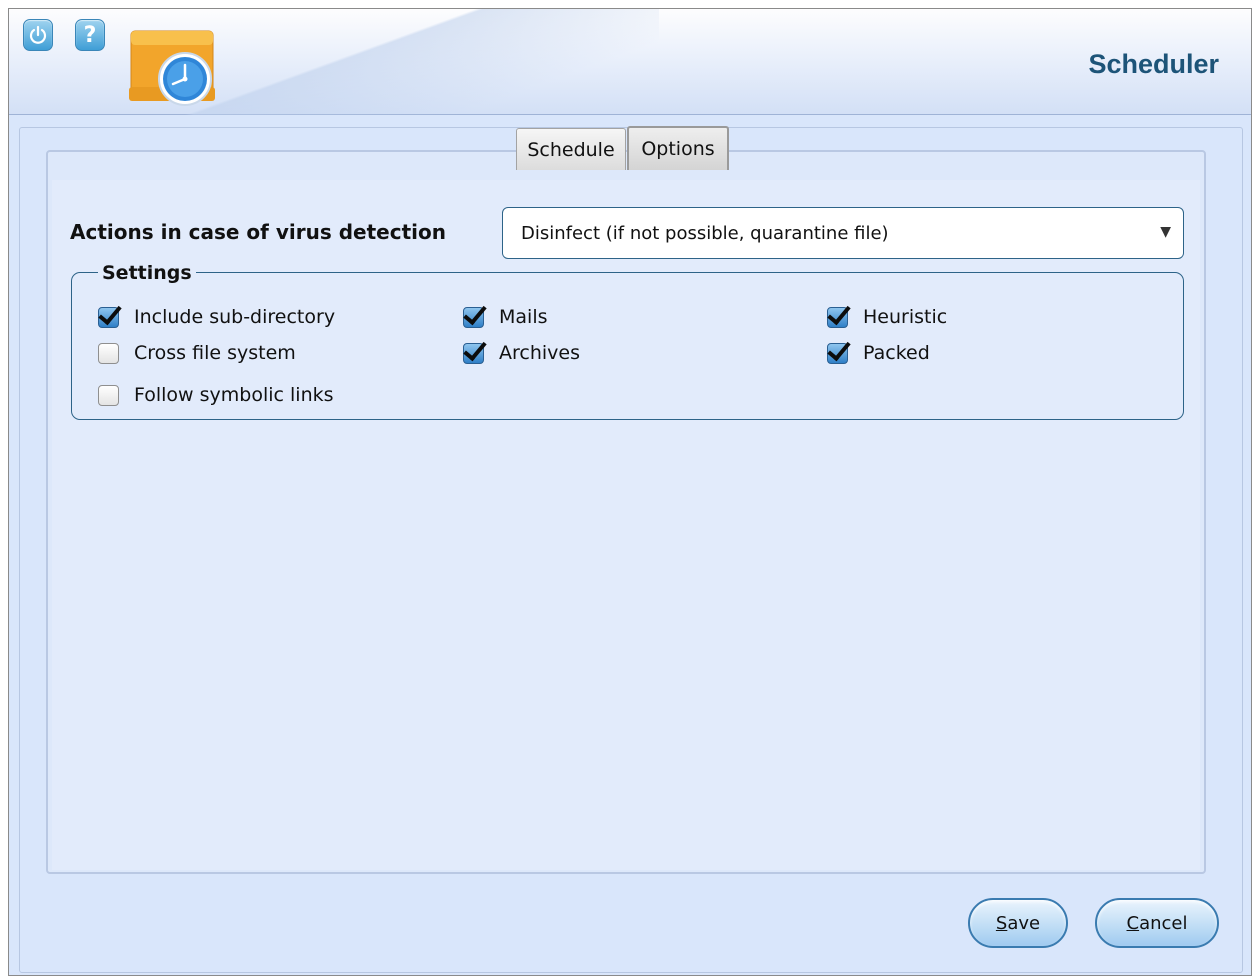  What do you see at coordinates (678, 148) in the screenshot?
I see `tab-options: Options` at bounding box center [678, 148].